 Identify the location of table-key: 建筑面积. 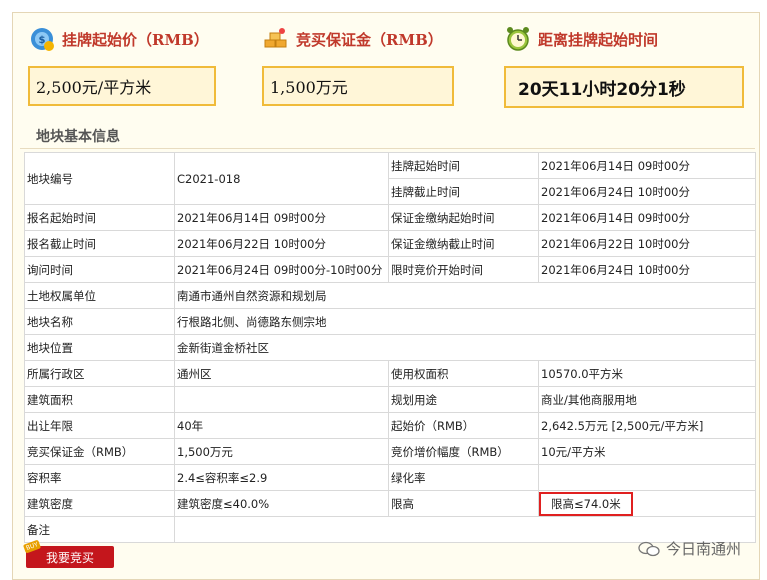
(99, 399).